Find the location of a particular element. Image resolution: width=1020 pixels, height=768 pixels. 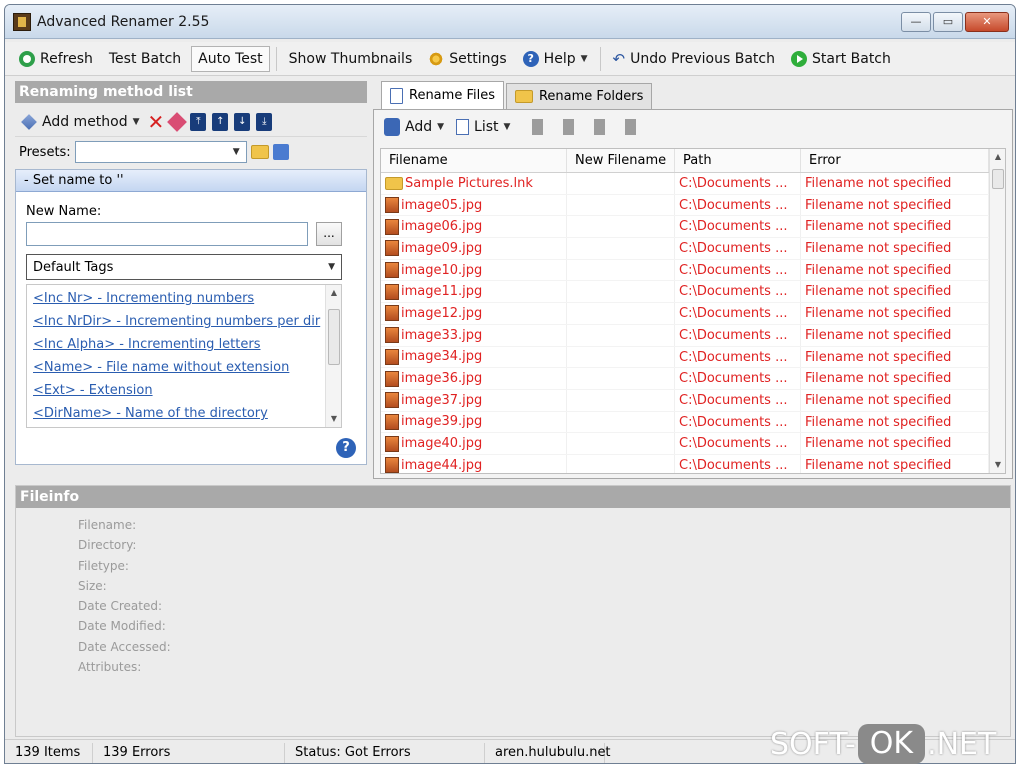

tab-rename-folders: Rename Folders is located at coordinates (579, 96).